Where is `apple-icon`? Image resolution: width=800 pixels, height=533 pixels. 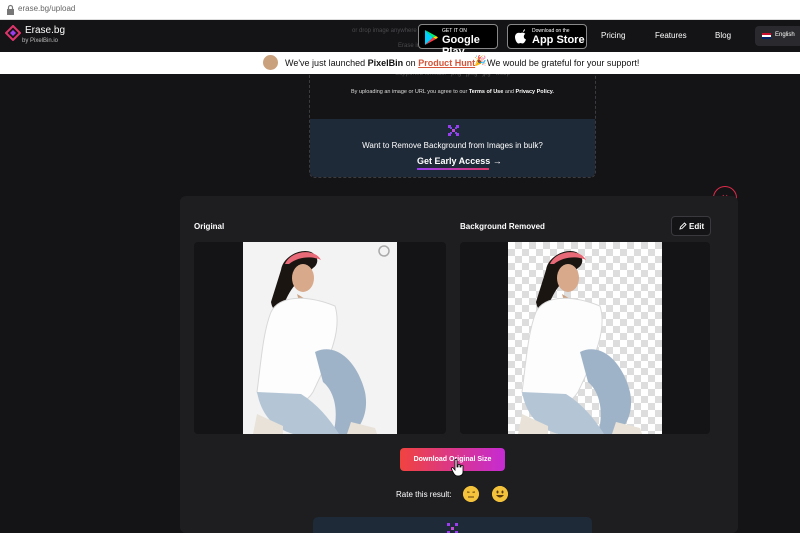
apple-icon is located at coordinates (520, 36).